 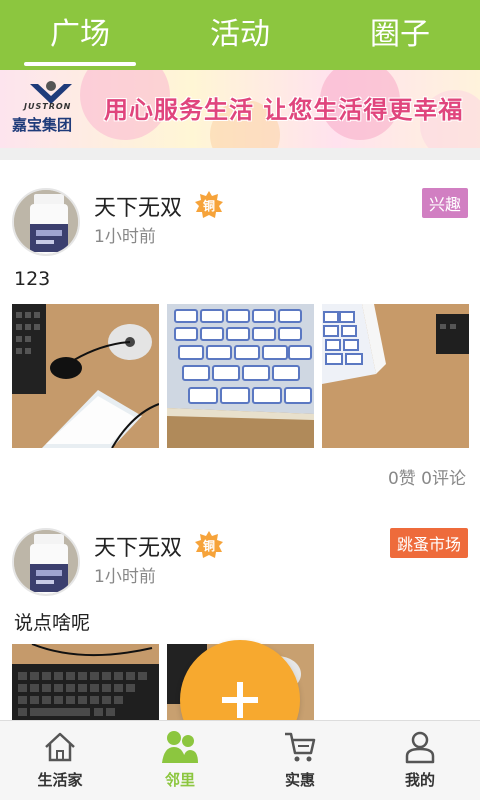 I want to click on home-icon, so click(x=60, y=747).